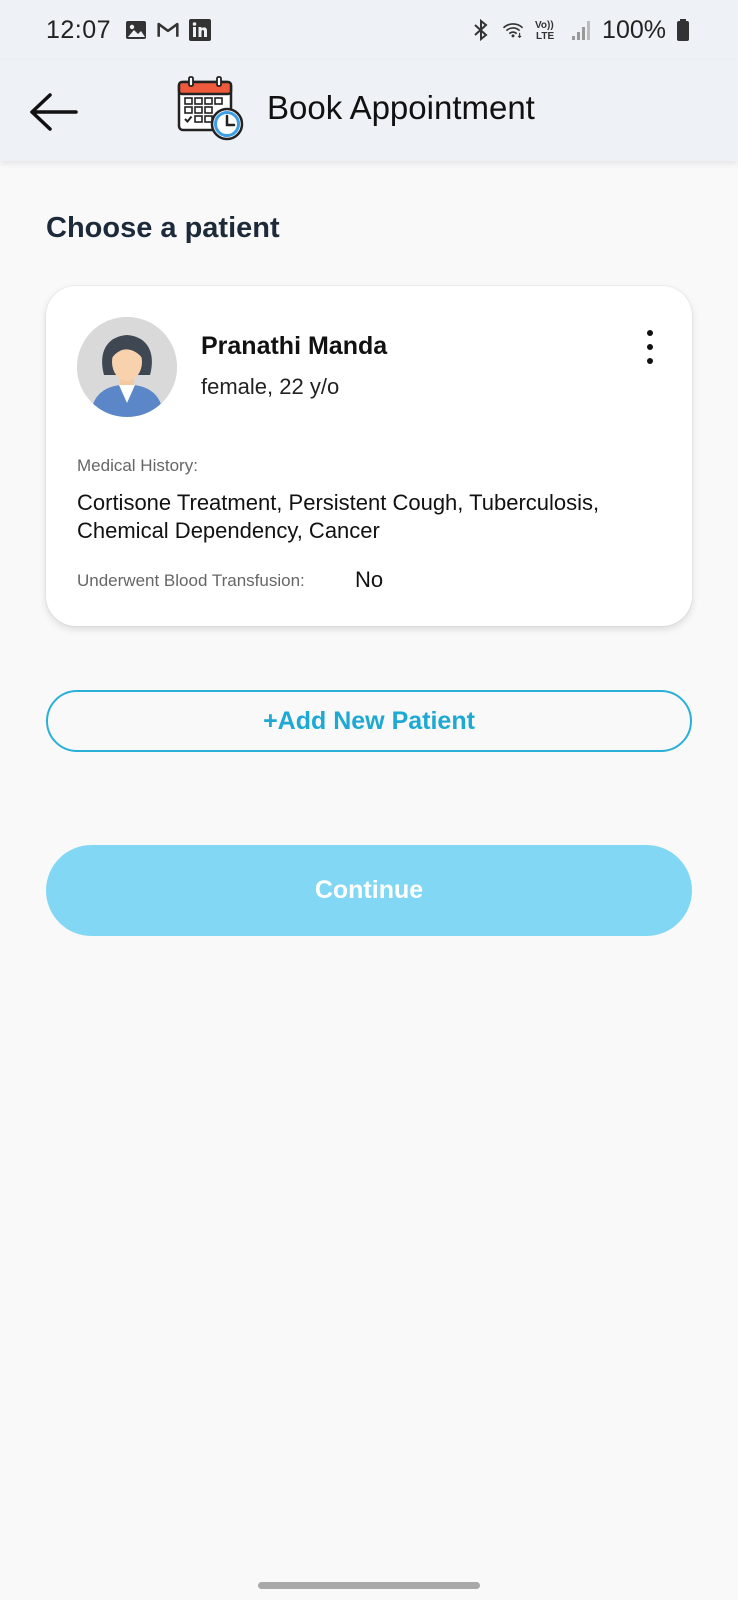 This screenshot has width=738, height=1600. I want to click on wifi-icon, so click(513, 30).